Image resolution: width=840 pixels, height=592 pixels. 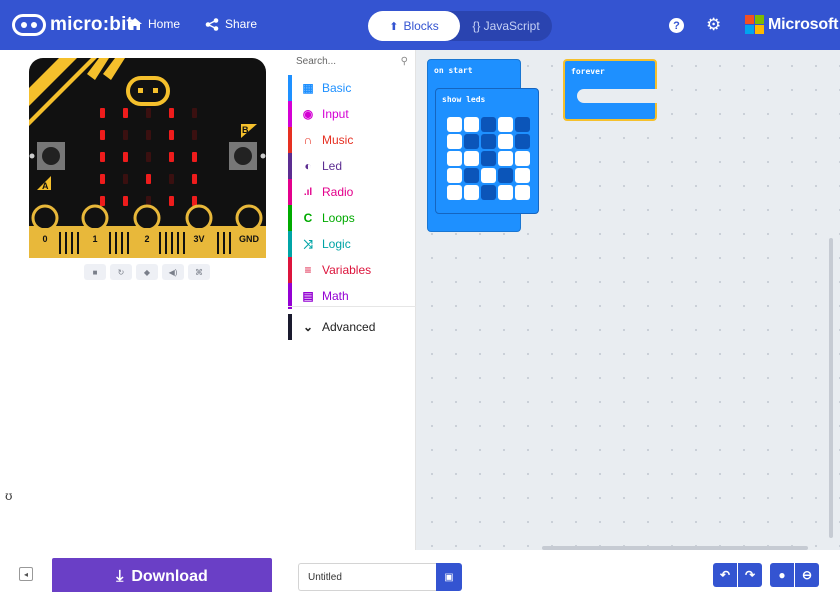 I want to click on tab-blocks: ⬆ Blocks, so click(x=414, y=26).